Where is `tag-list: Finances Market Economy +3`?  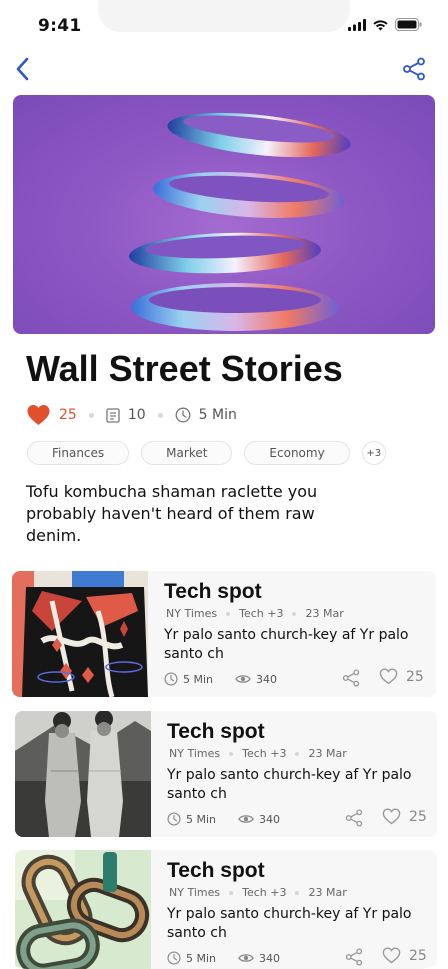
tag-list: Finances Market Economy +3 is located at coordinates (206, 453).